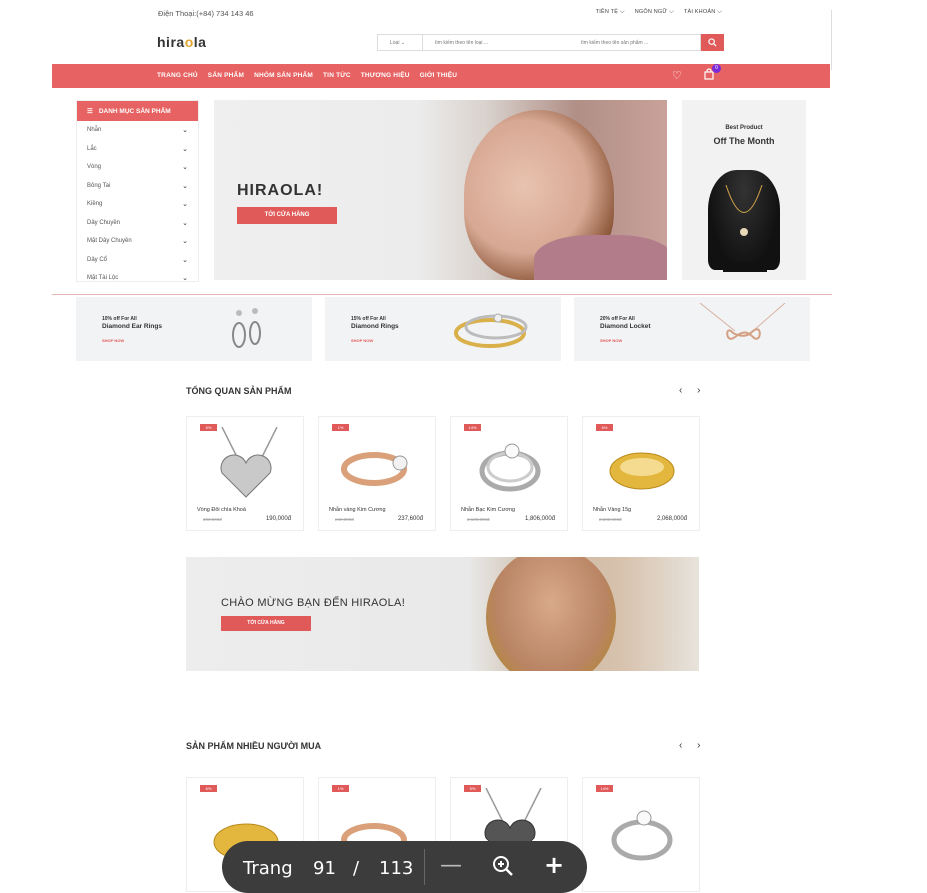 The image size is (927, 893). I want to click on product-card: 14%, so click(641, 834).